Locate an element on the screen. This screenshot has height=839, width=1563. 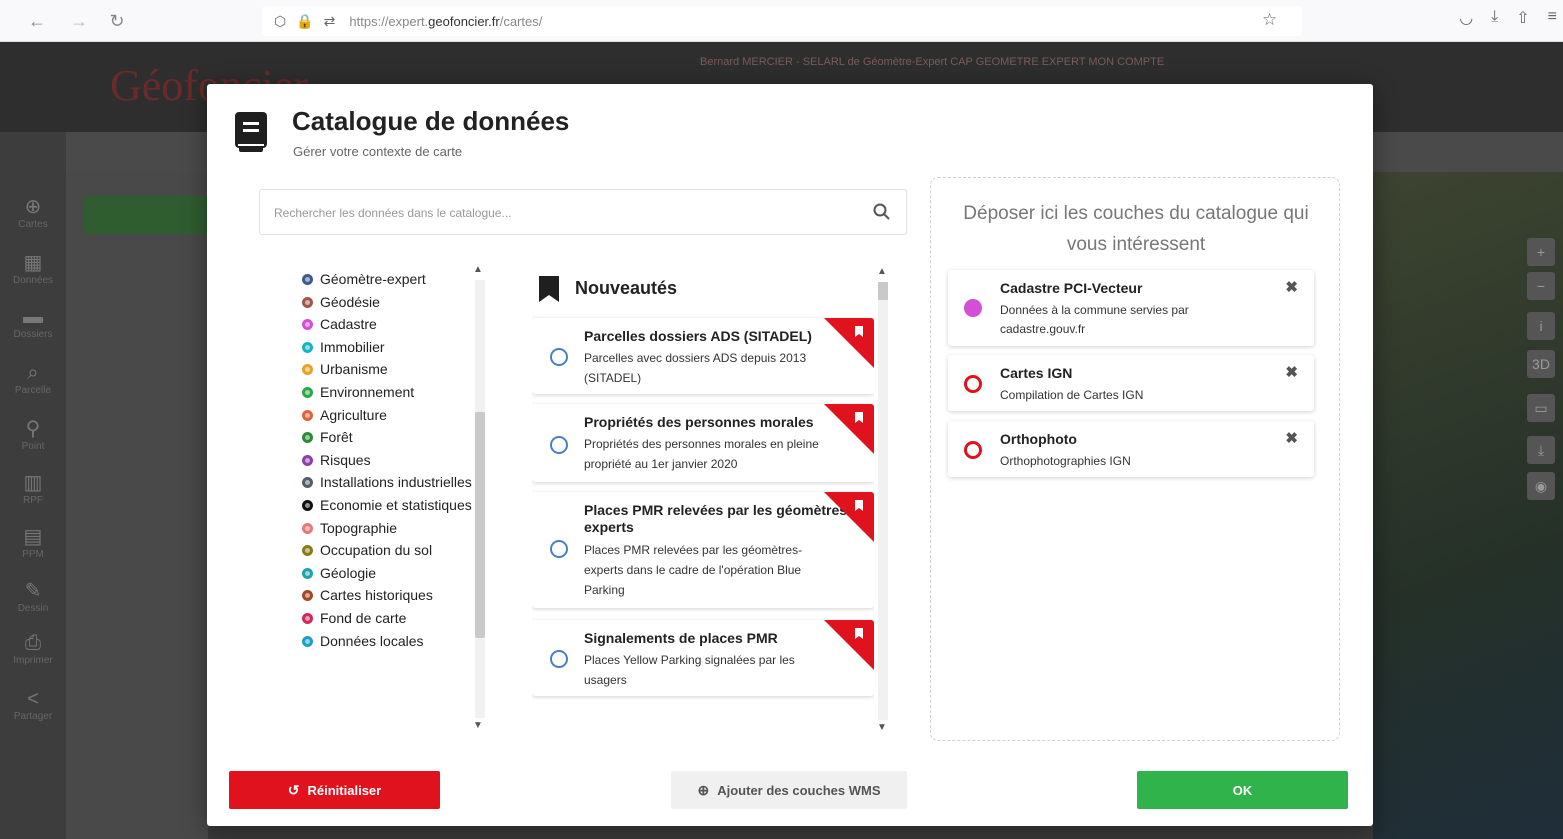
download-icon: ⤓ is located at coordinates (1494, 18).